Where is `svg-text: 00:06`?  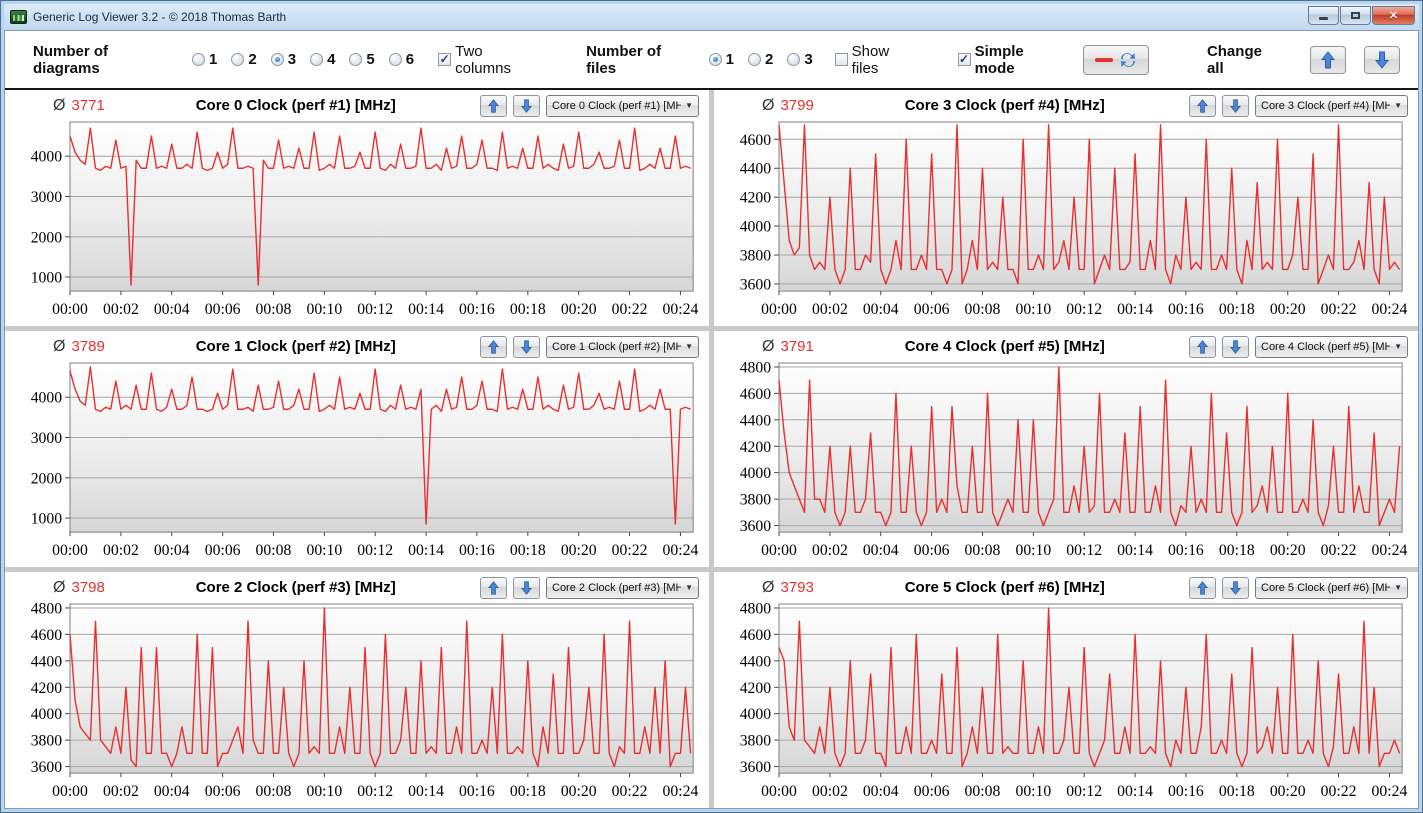 svg-text: 00:06 is located at coordinates (223, 309).